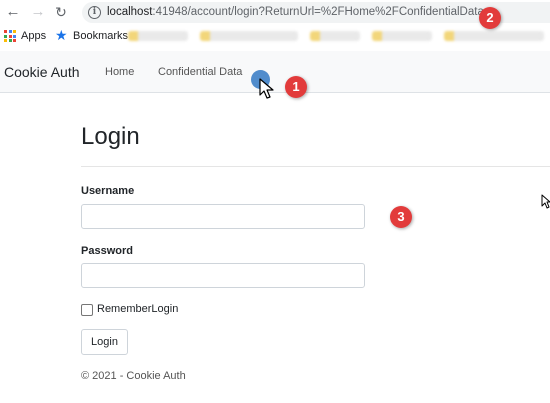 The image size is (550, 403). I want to click on star-icon: ★, so click(61, 35).